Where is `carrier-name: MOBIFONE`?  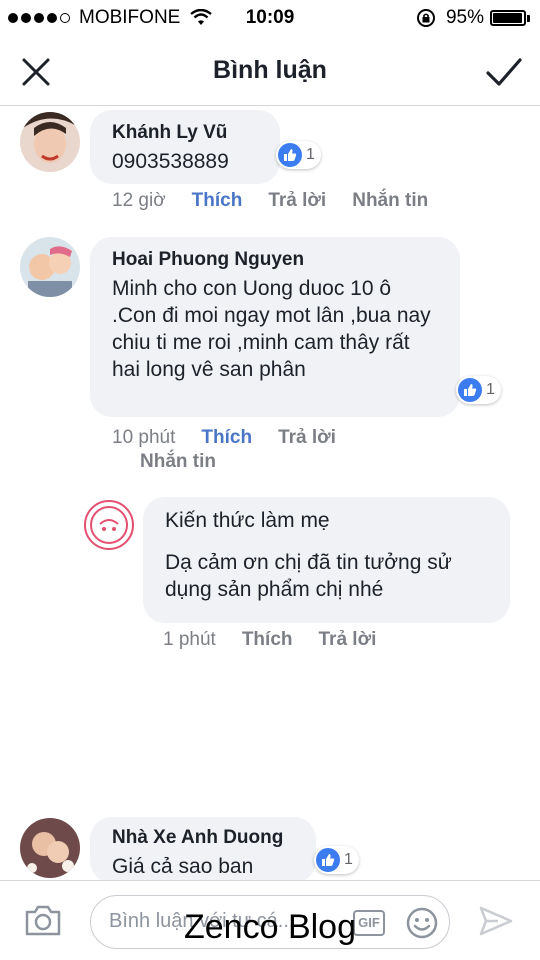
carrier-name: MOBIFONE is located at coordinates (130, 17).